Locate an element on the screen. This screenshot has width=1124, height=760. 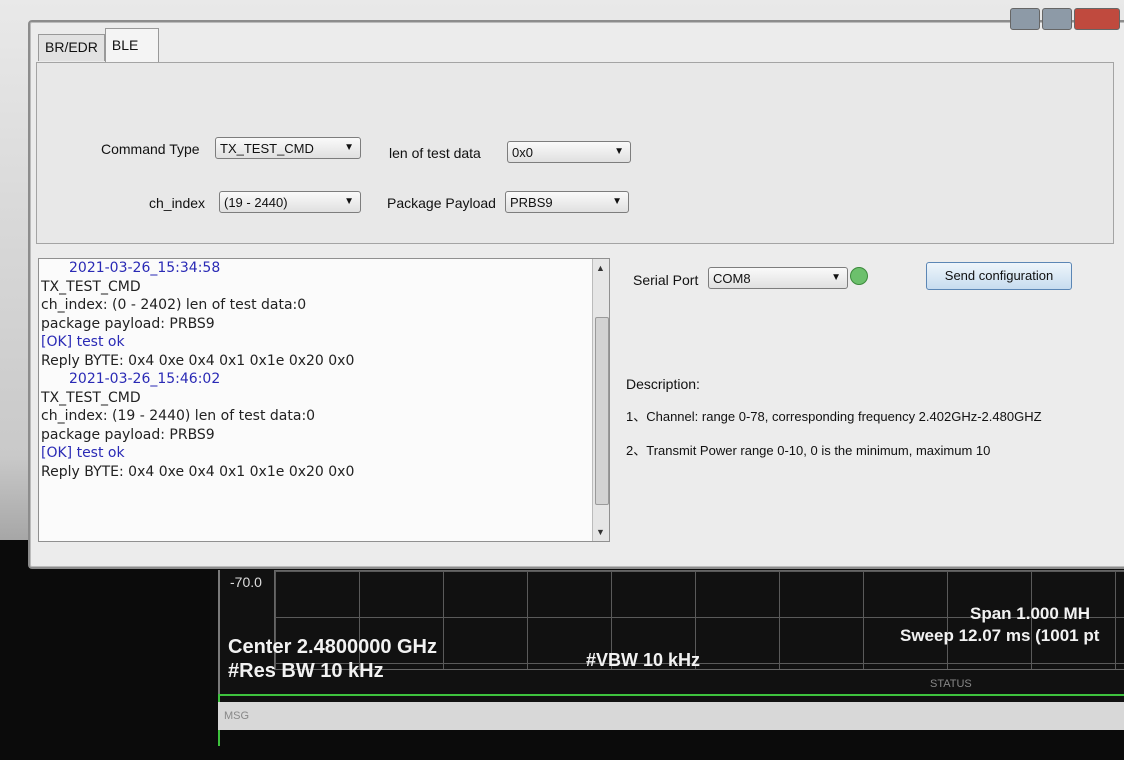
ch-index-value: (19 - 2440) is located at coordinates (256, 202).